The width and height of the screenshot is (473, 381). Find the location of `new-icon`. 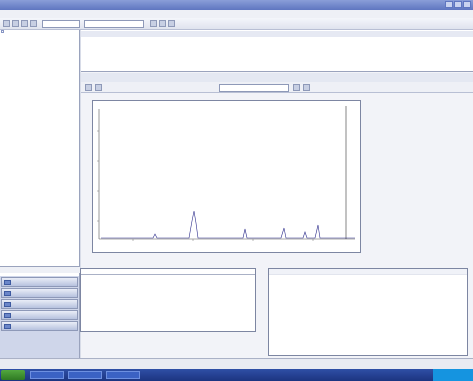

new-icon is located at coordinates (6, 23).